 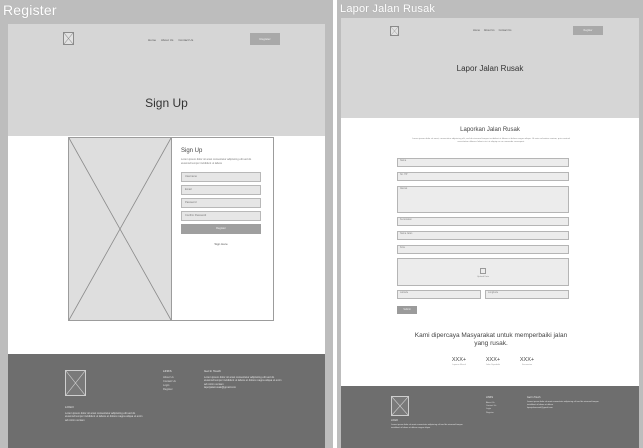 I want to click on upload-photo-area: Upload Foto, so click(x=483, y=272).